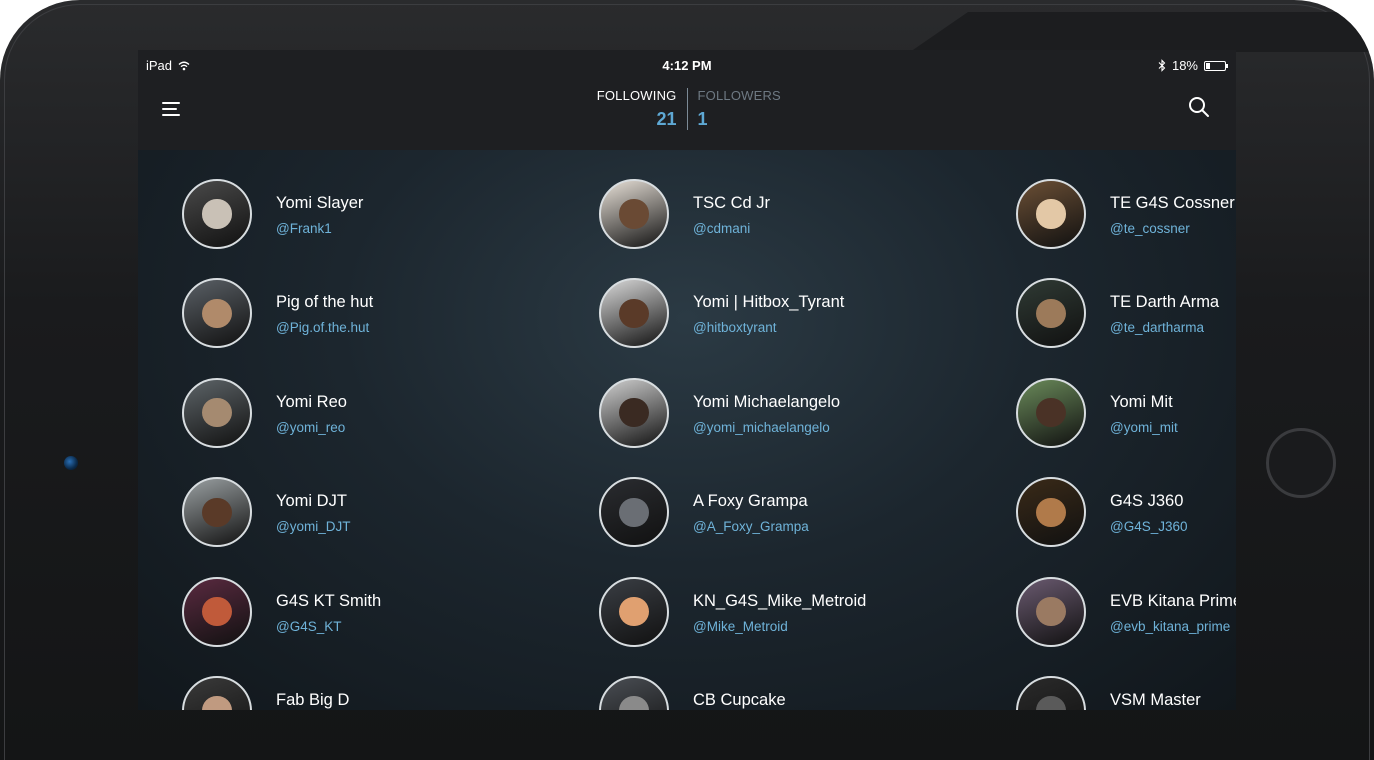 The width and height of the screenshot is (1374, 760). Describe the element at coordinates (308, 626) in the screenshot. I see `user-handle: @G4S_KT` at that location.